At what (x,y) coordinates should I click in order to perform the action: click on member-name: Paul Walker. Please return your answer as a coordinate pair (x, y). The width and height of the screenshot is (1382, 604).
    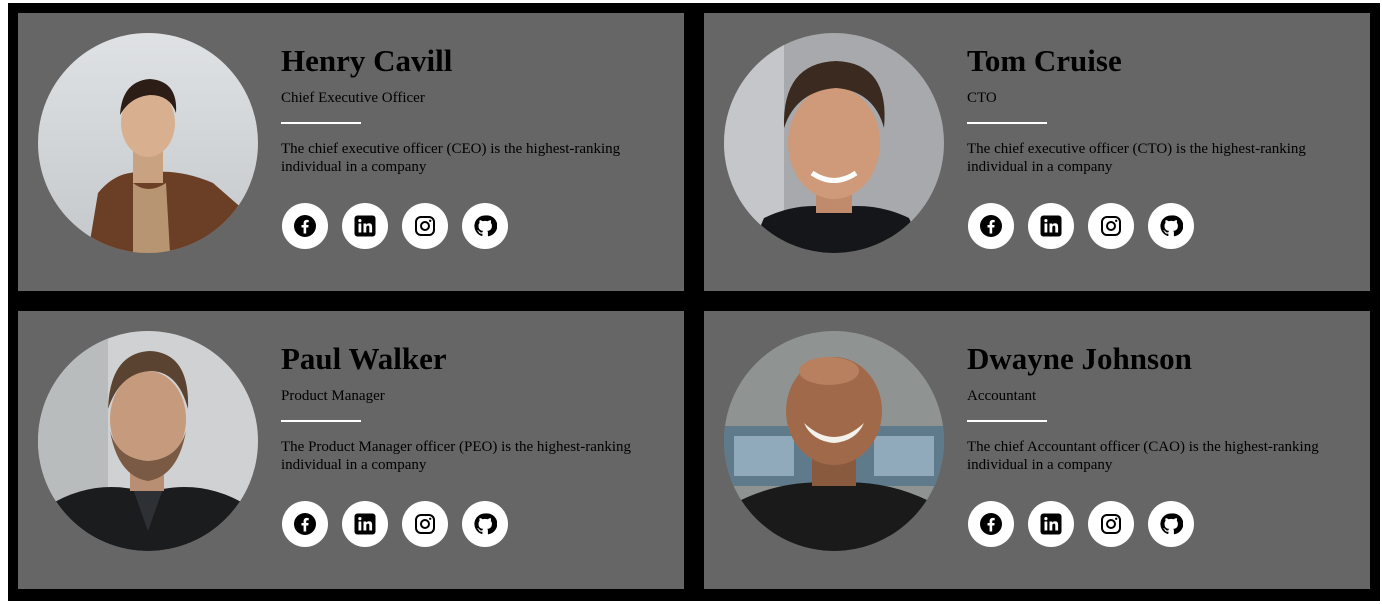
    Looking at the image, I should click on (364, 358).